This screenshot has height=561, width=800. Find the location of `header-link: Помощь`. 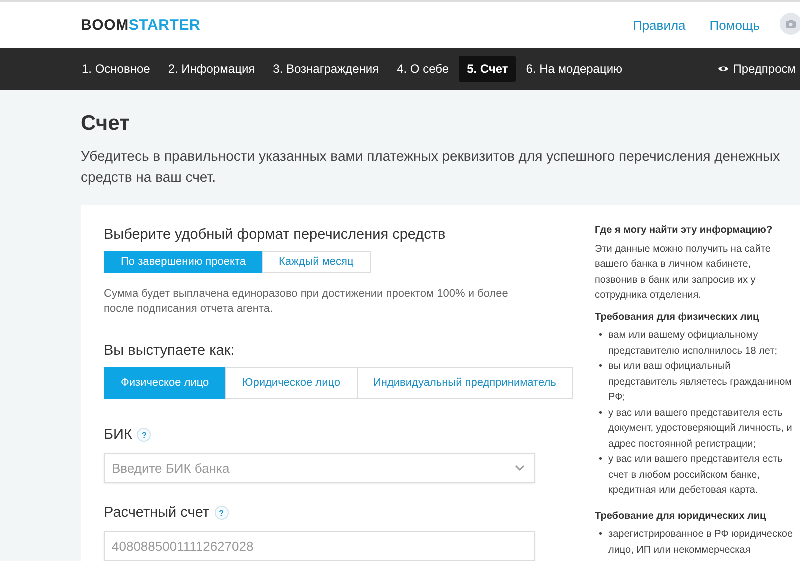

header-link: Помощь is located at coordinates (735, 25).